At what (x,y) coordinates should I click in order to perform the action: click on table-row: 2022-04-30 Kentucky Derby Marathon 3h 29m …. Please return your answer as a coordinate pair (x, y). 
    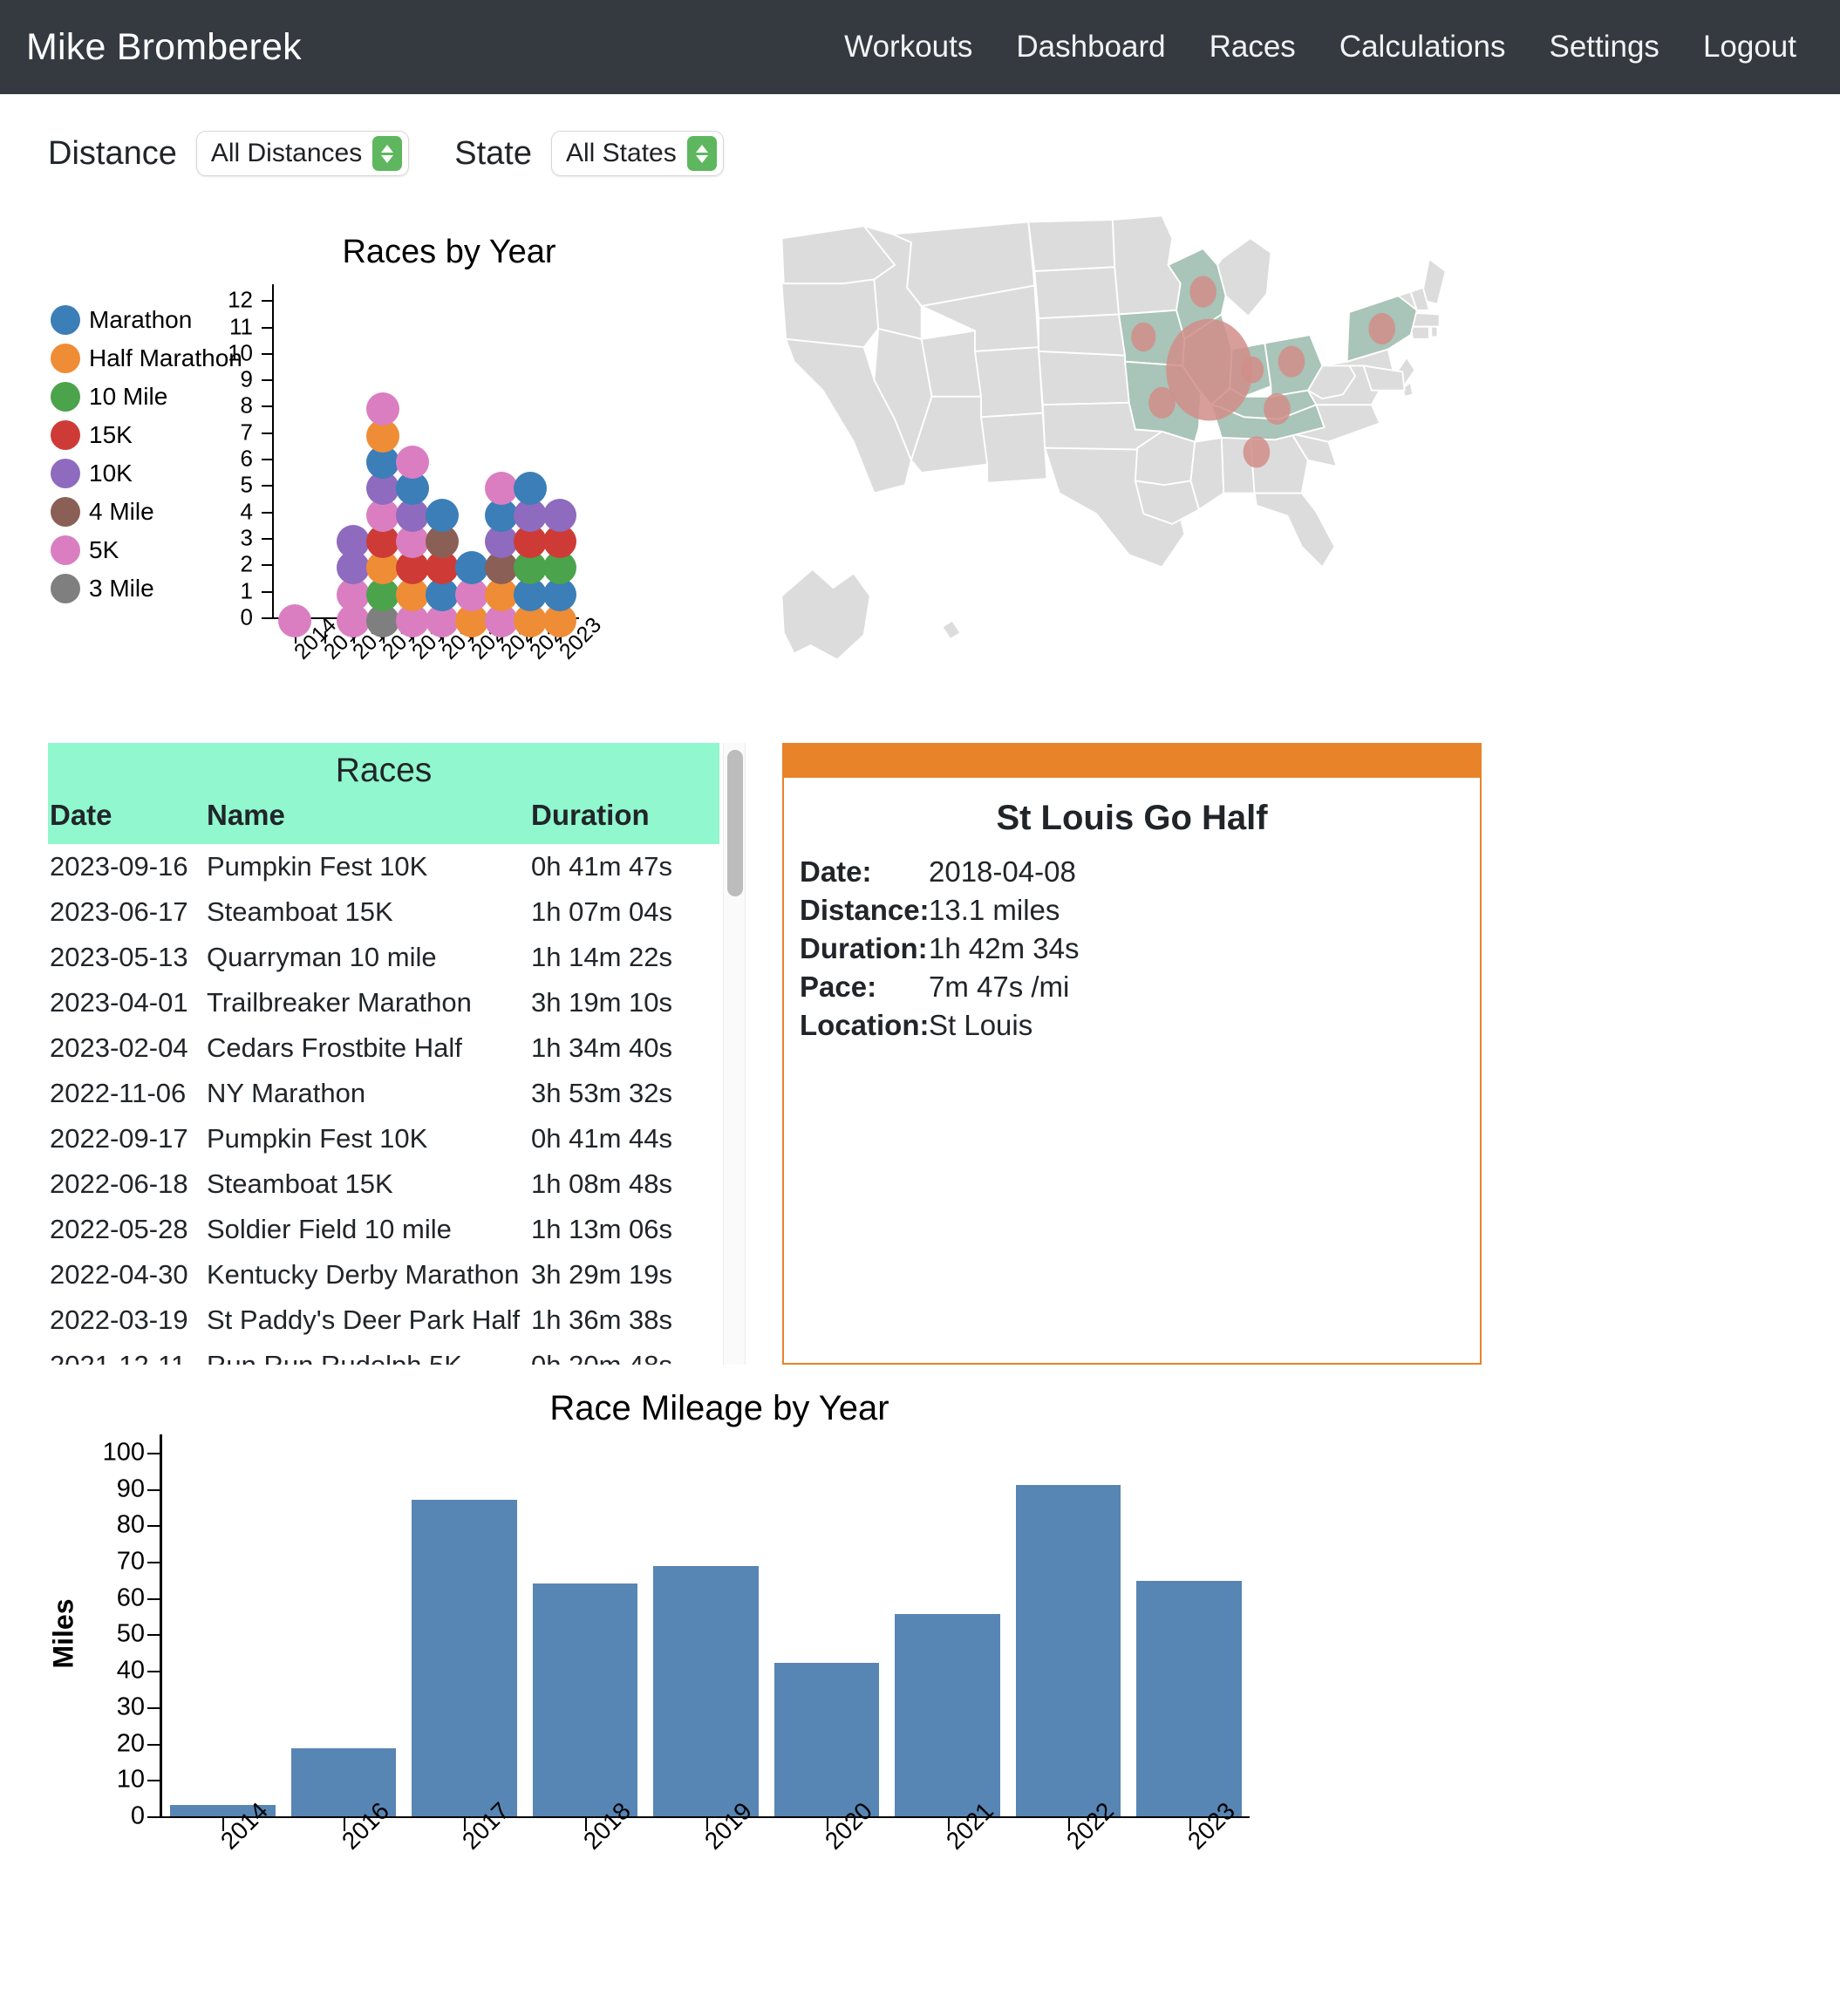
    Looking at the image, I should click on (384, 1274).